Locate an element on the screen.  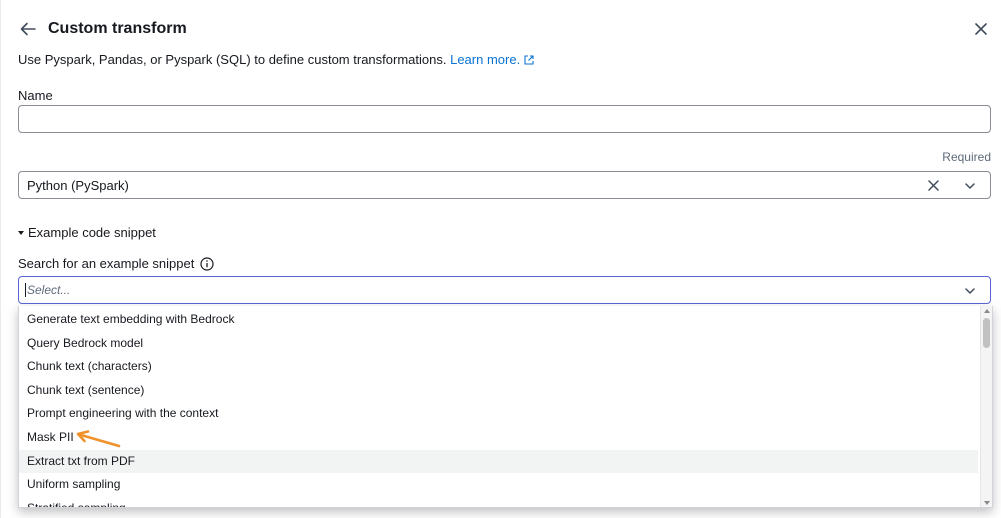
snippet-option: Chunk text (sentence) is located at coordinates (498, 391).